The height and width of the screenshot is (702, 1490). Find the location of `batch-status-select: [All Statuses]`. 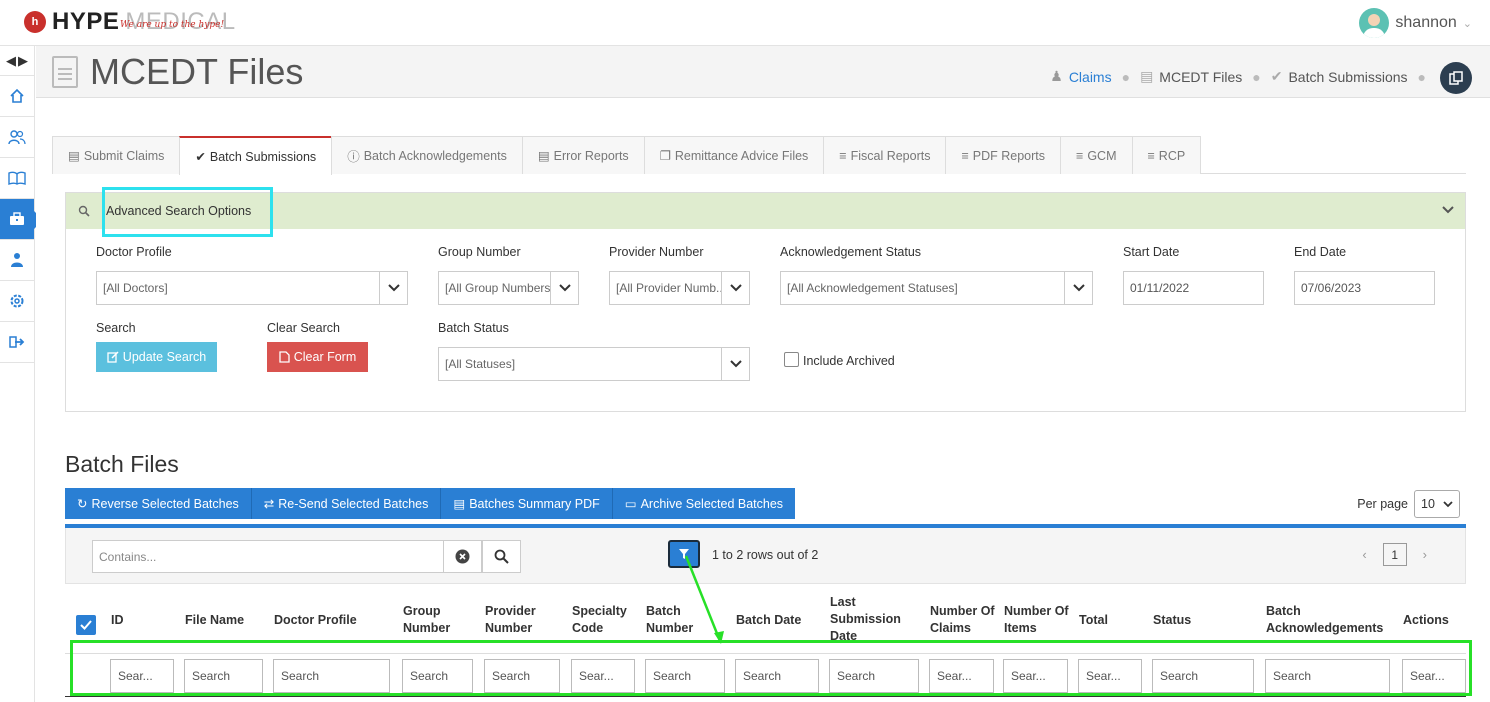

batch-status-select: [All Statuses] is located at coordinates (594, 364).